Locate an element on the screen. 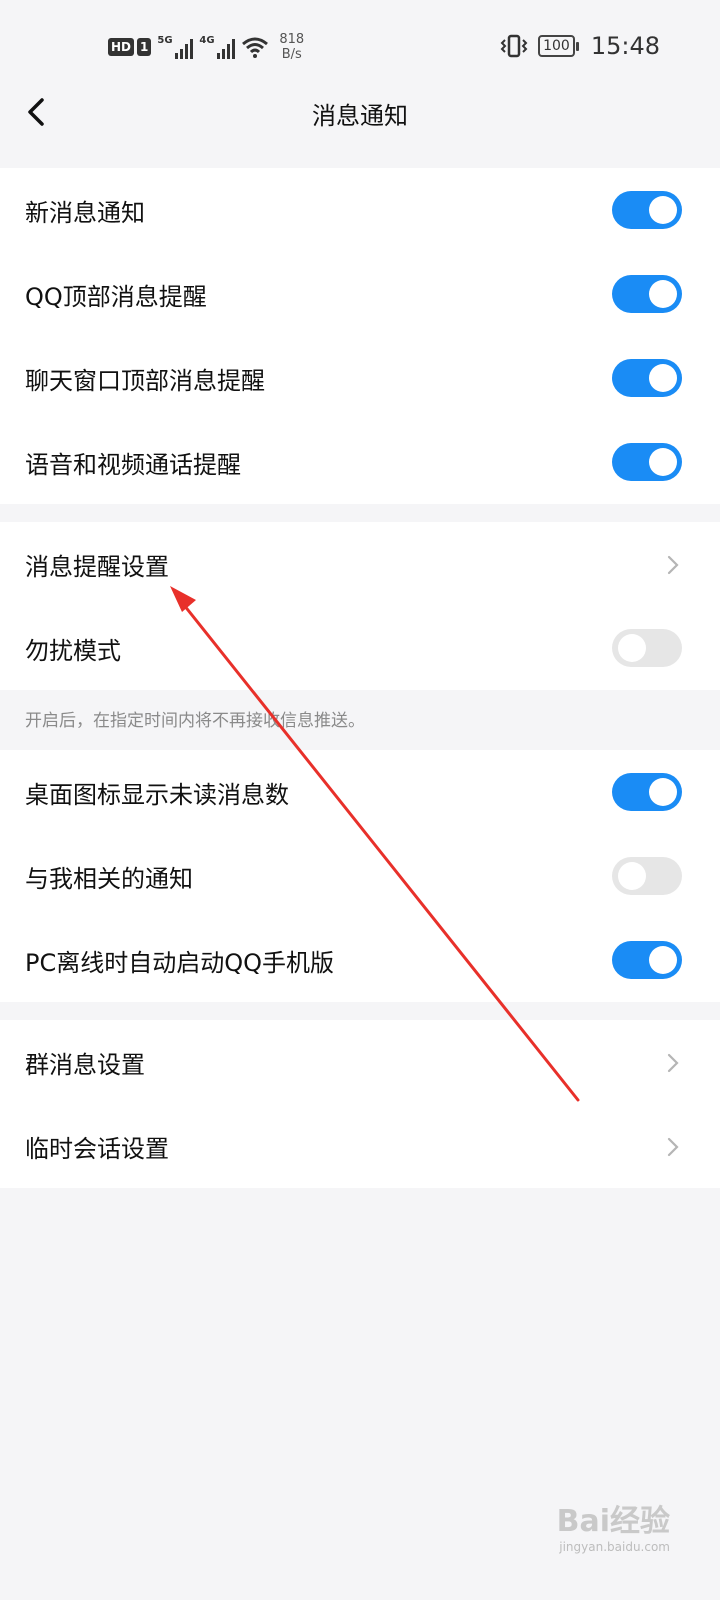 This screenshot has height=1600, width=720. hd-badge: HD is located at coordinates (121, 47).